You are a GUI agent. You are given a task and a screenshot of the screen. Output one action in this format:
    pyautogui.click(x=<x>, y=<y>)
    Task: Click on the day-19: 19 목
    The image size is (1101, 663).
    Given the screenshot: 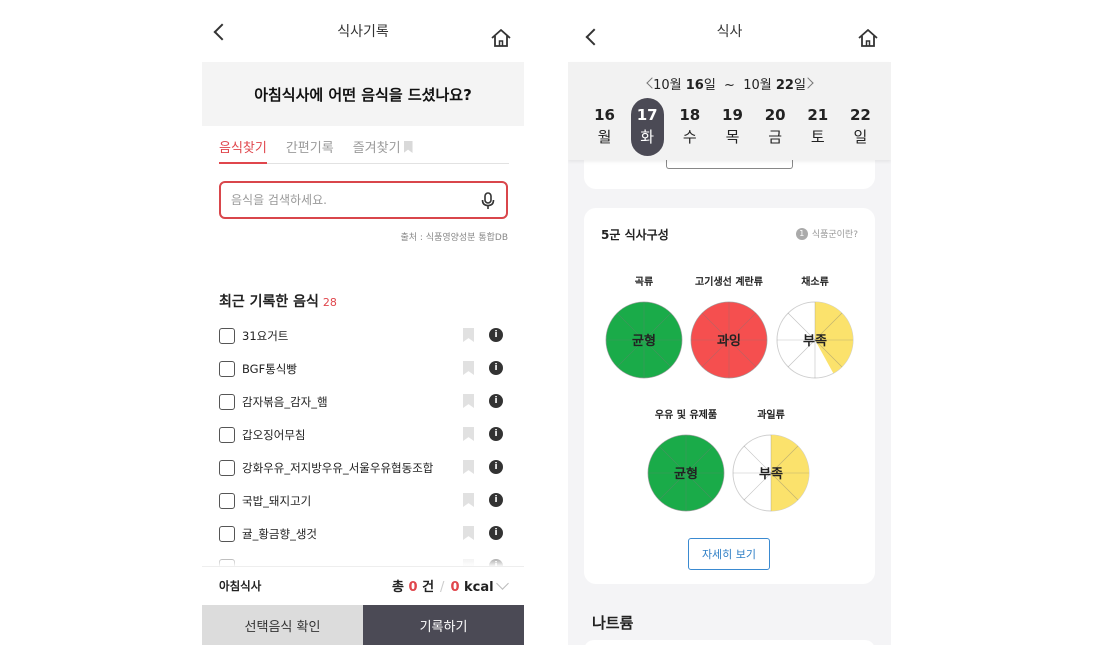 What is the action you would take?
    pyautogui.click(x=732, y=127)
    